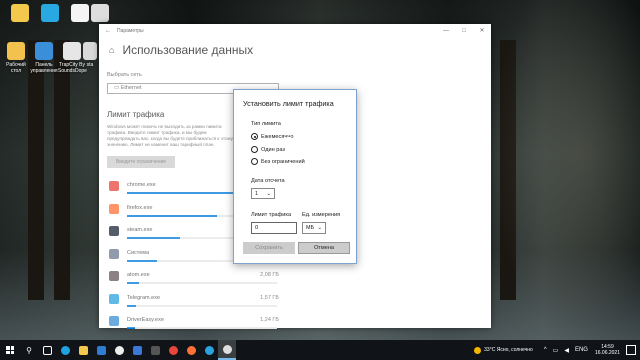 This screenshot has height=360, width=640. I want to click on desktop-icon-label: Рабочий стол, so click(16, 68).